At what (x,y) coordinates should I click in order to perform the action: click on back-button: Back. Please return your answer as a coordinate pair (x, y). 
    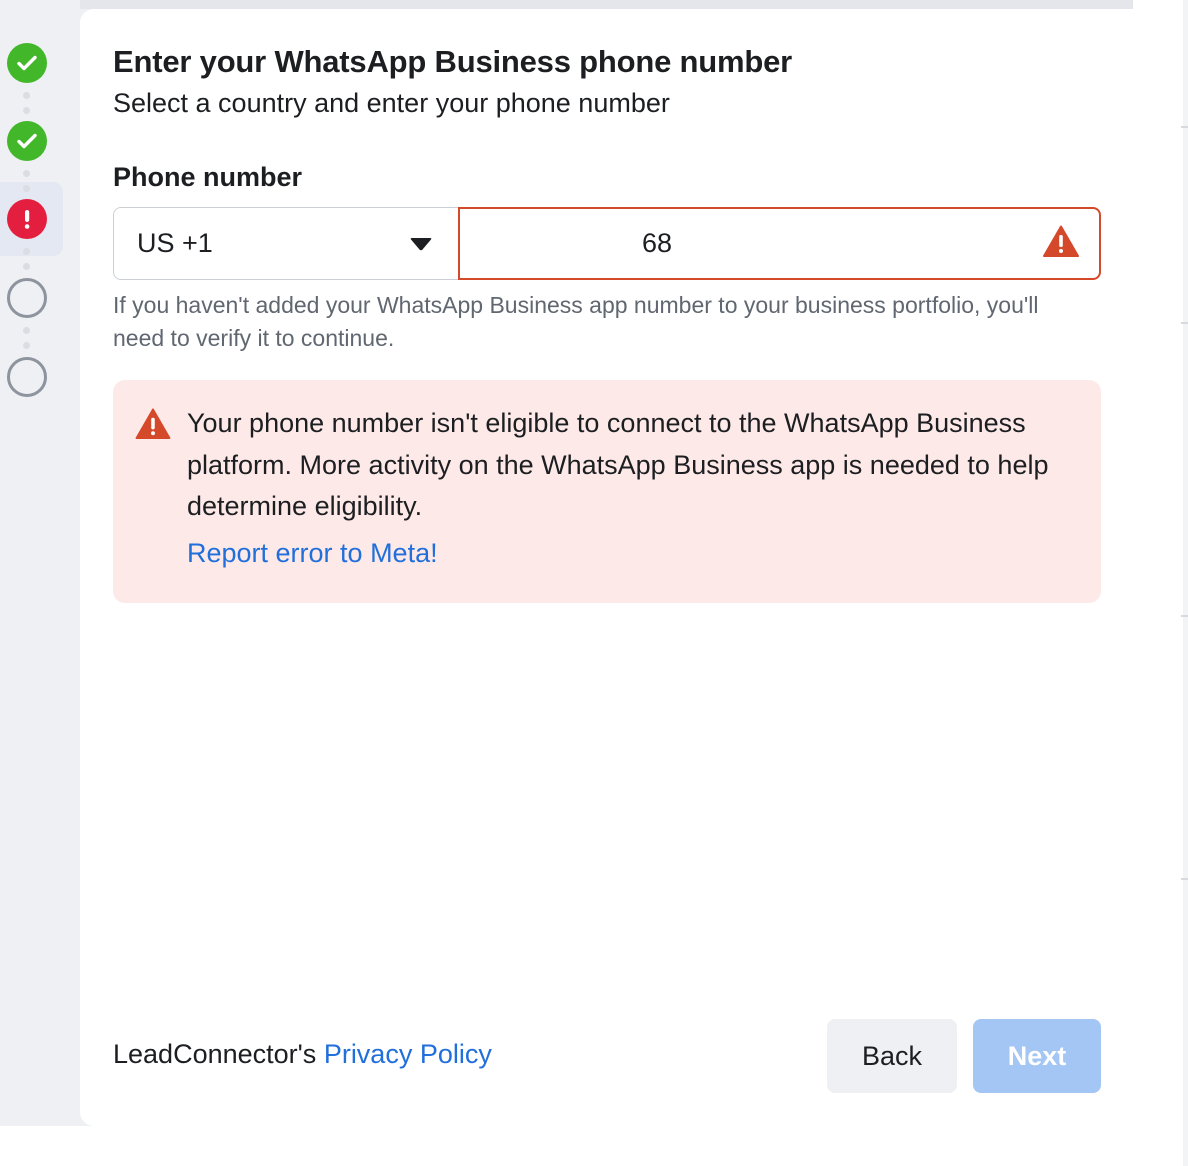
    Looking at the image, I should click on (892, 1056).